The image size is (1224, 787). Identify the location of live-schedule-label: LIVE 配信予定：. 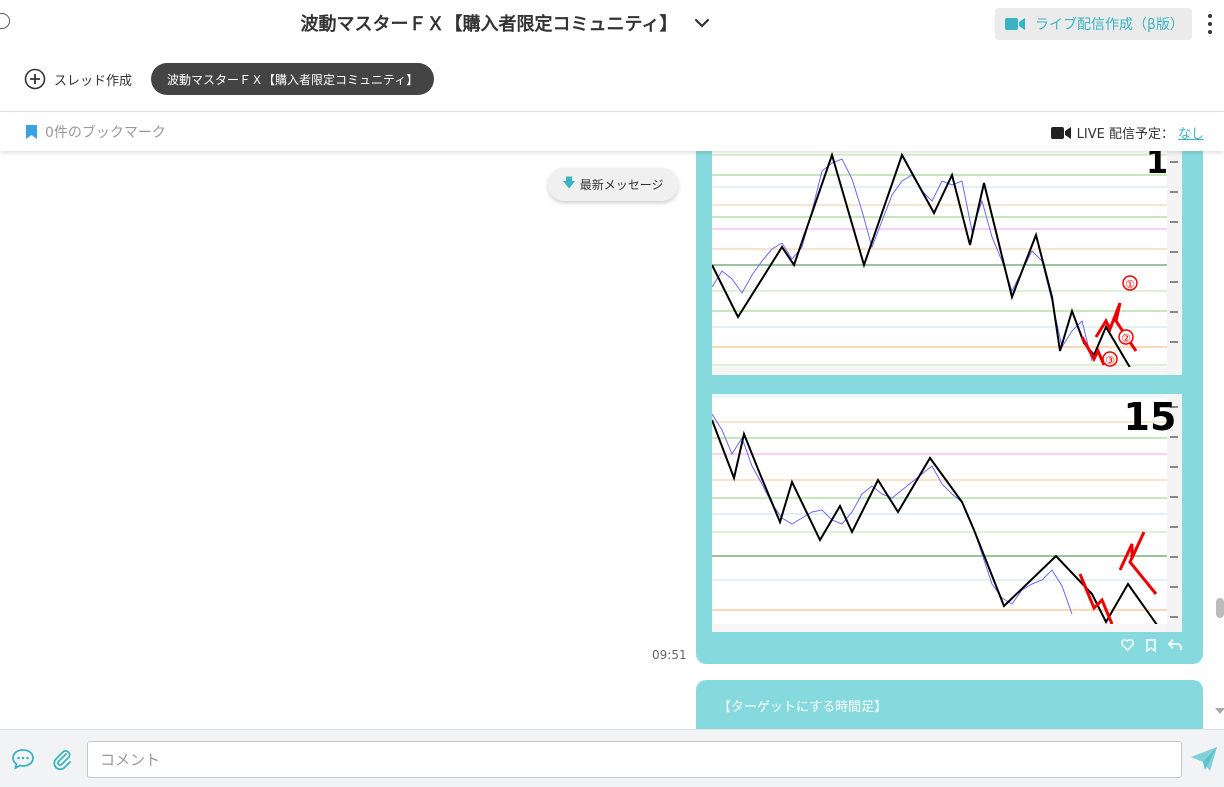
(1125, 134).